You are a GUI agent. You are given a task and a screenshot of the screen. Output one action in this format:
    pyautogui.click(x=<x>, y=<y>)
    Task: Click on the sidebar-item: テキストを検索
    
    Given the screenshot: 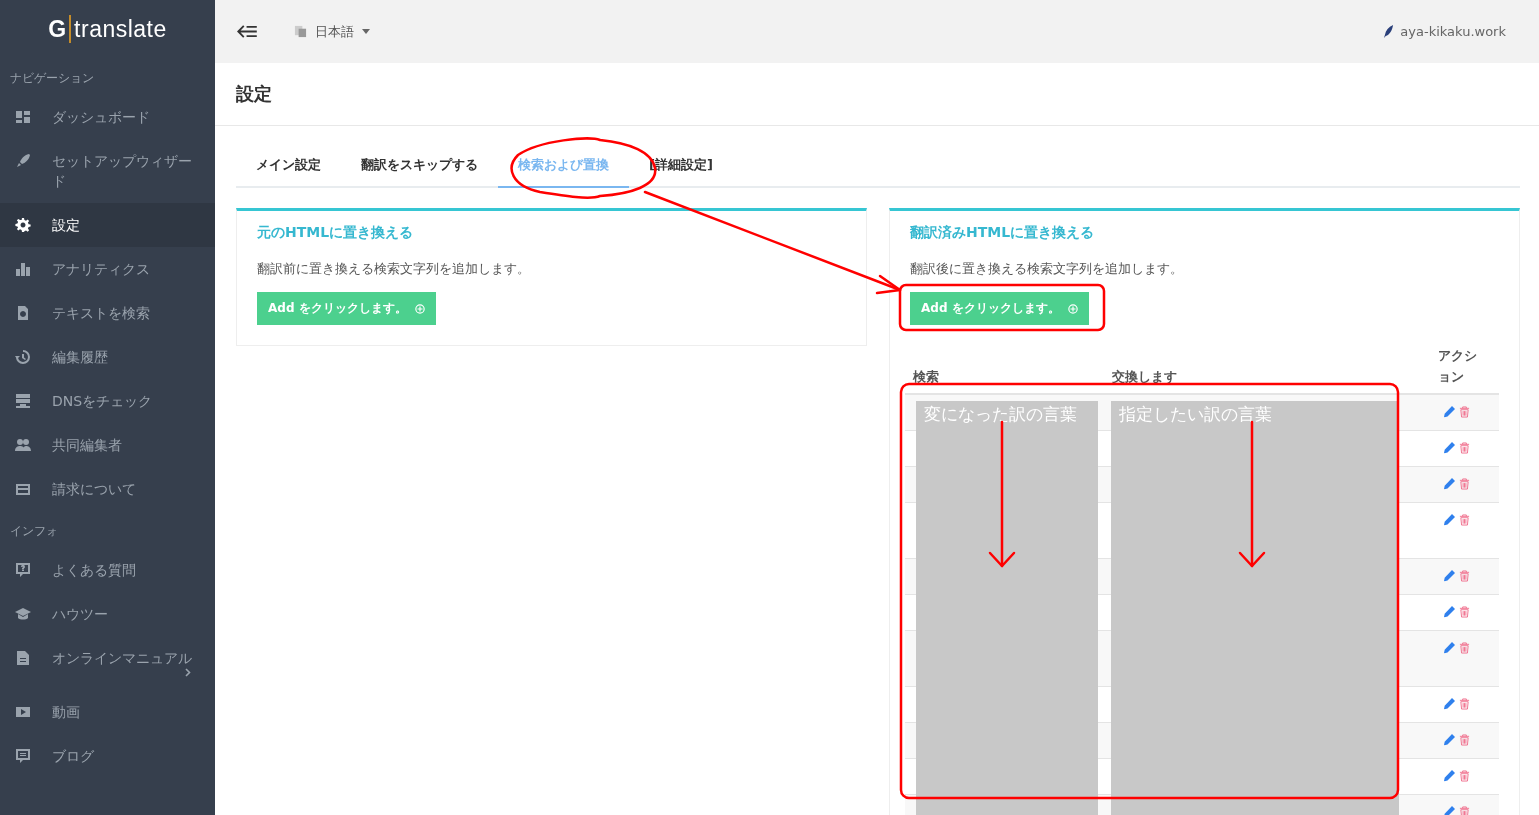 What is the action you would take?
    pyautogui.click(x=107, y=313)
    